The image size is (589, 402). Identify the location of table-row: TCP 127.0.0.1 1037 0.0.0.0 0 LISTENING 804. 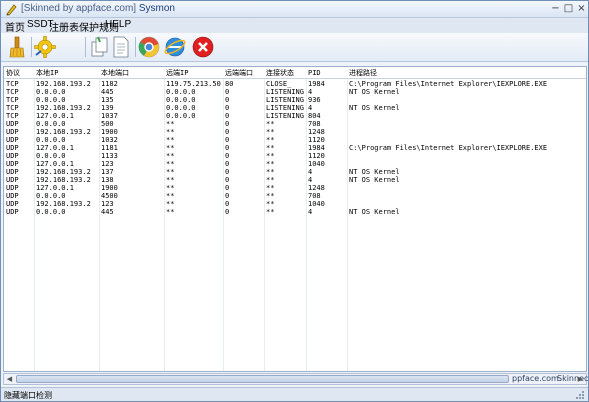
(295, 116).